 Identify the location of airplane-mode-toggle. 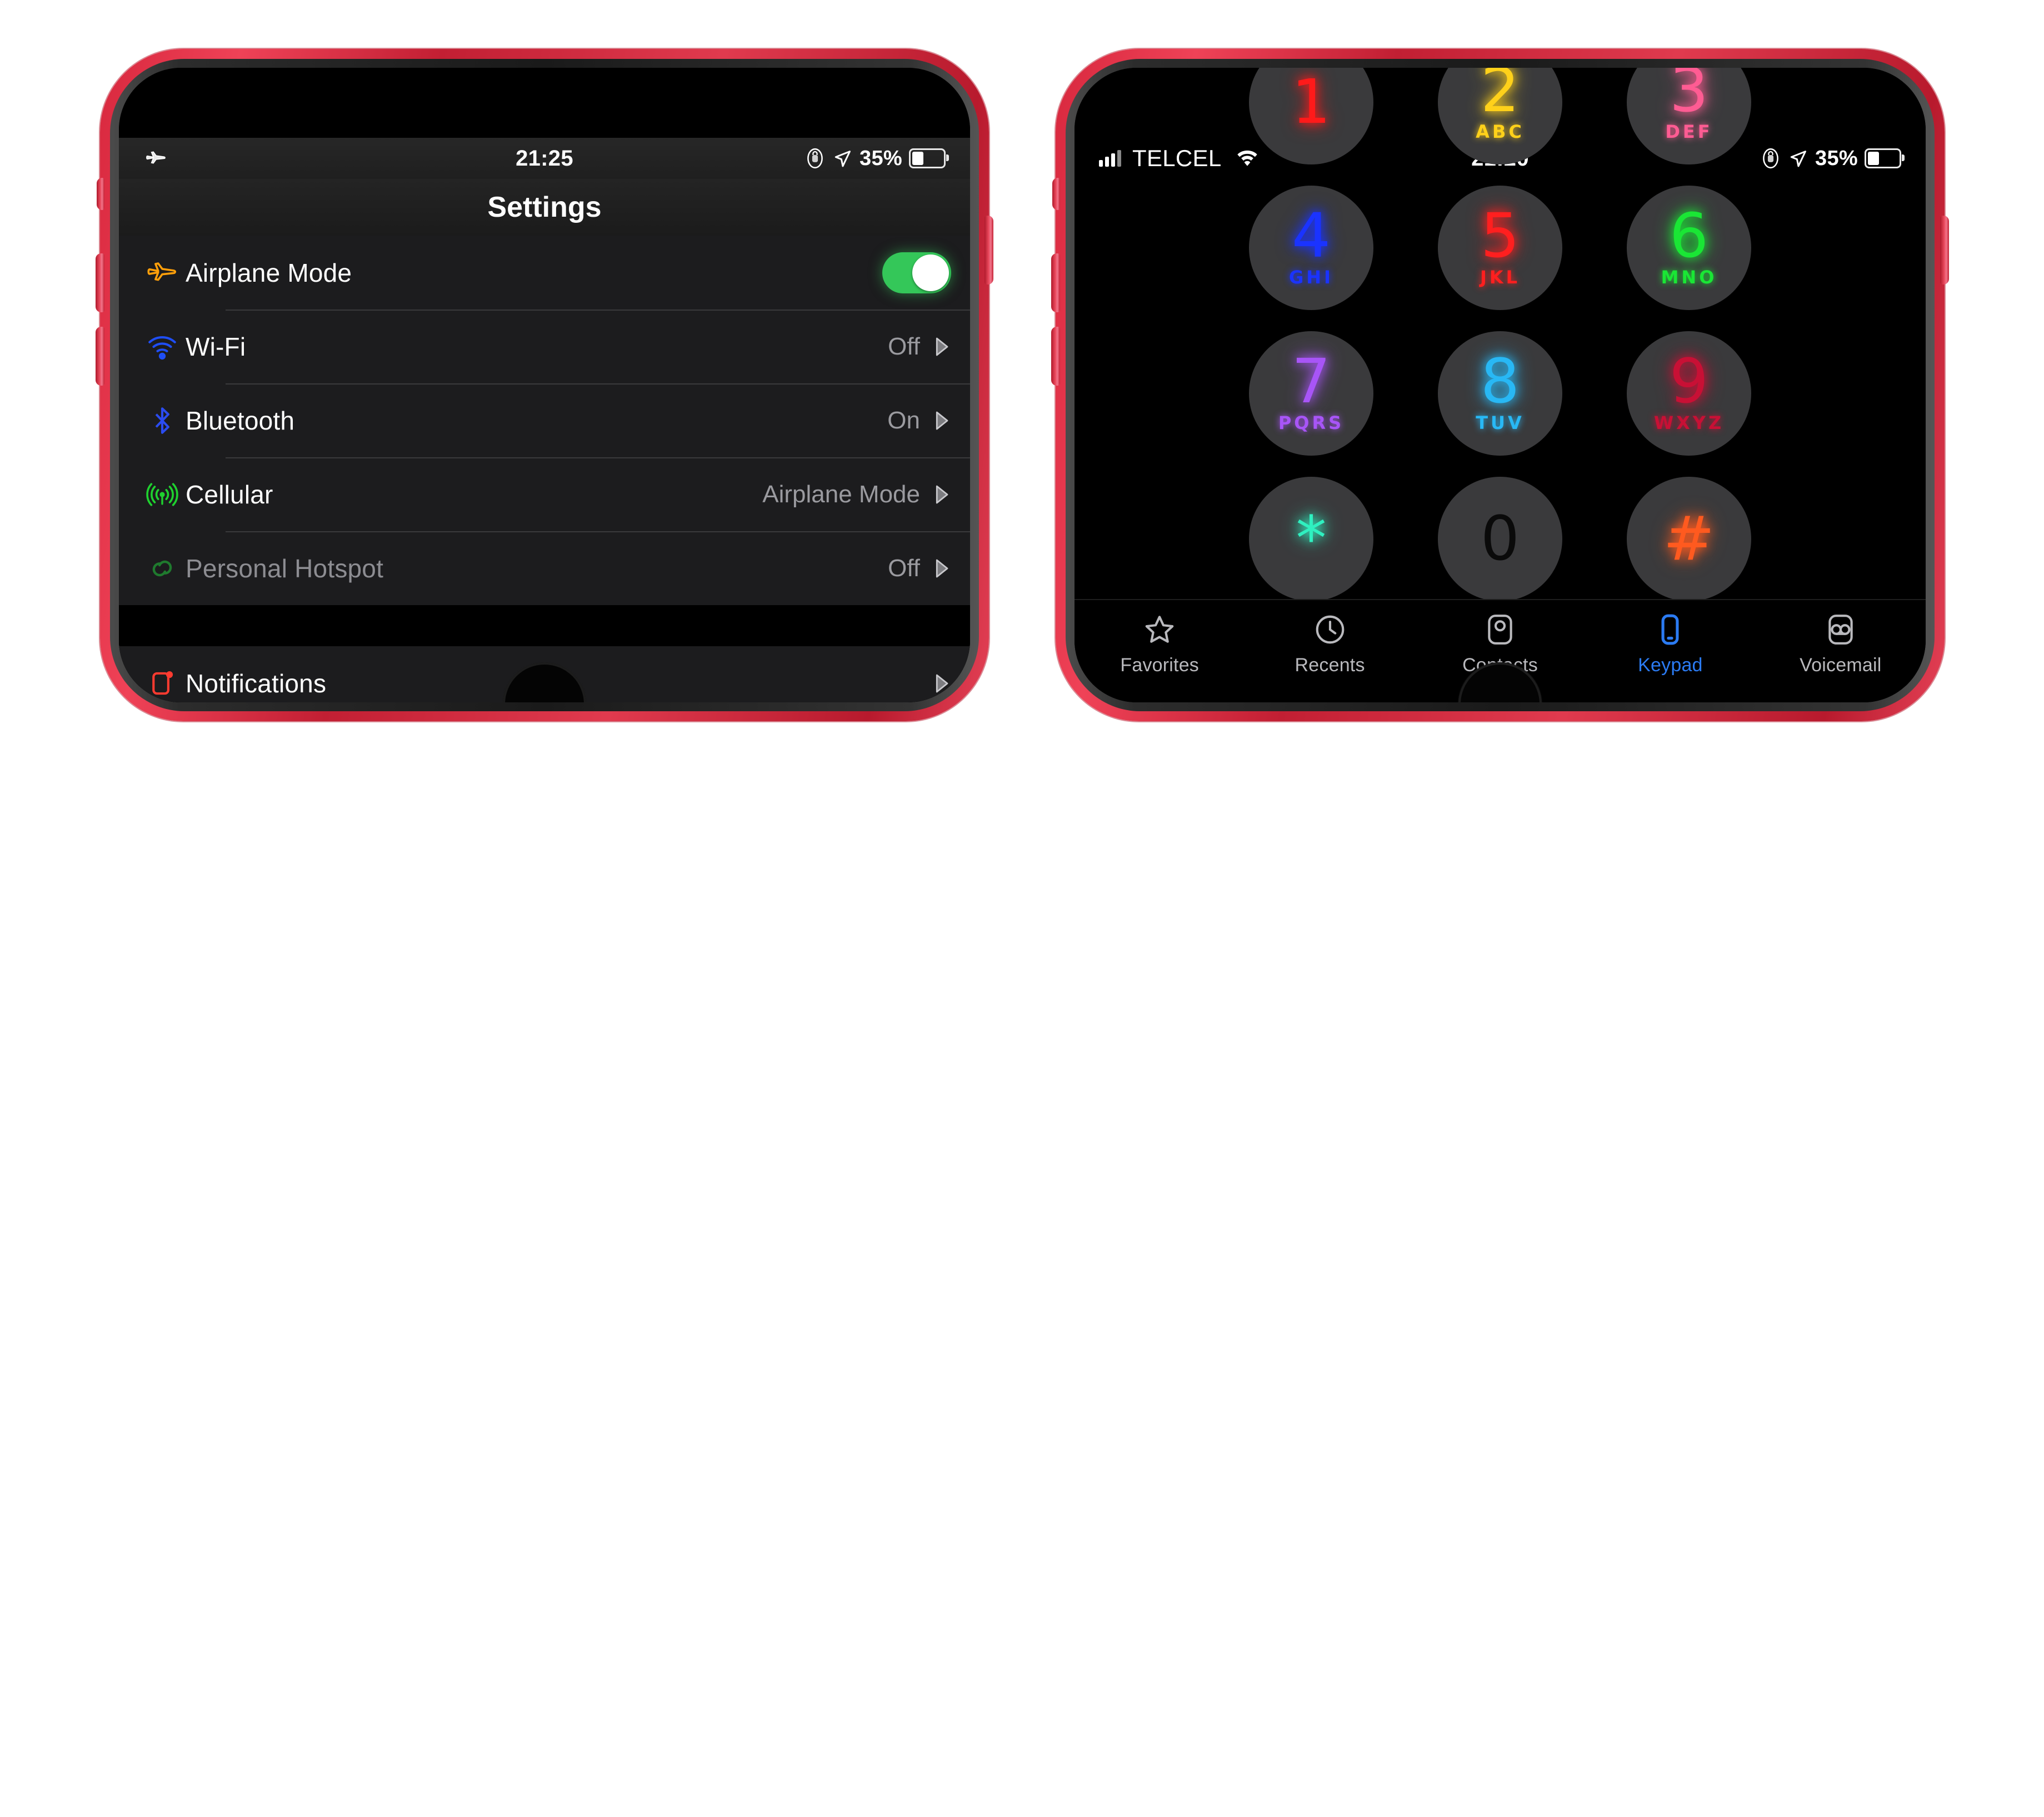
(916, 272).